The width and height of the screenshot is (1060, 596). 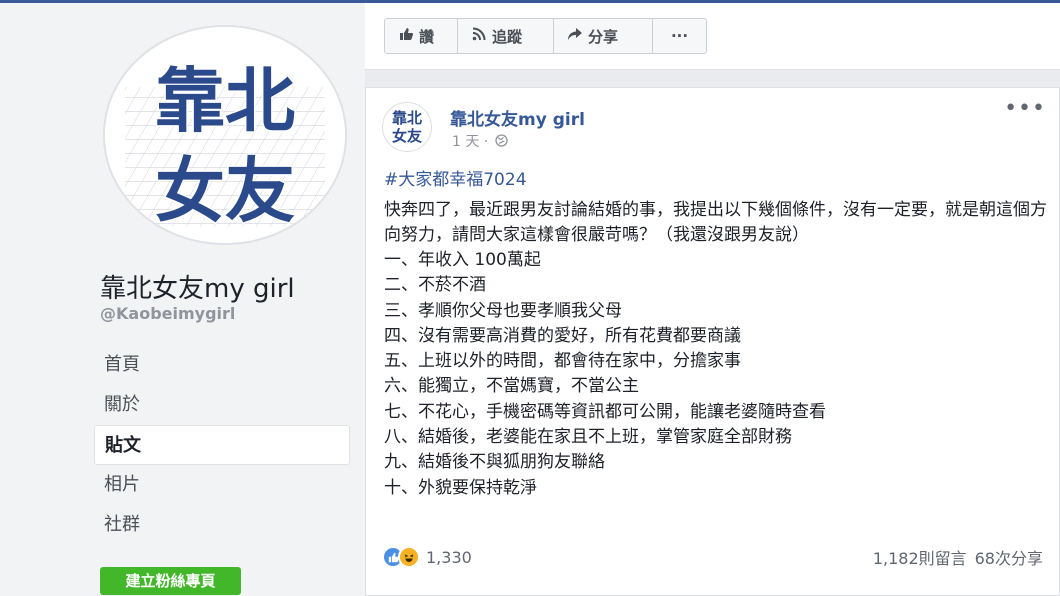 I want to click on globe-icon, so click(x=501, y=140).